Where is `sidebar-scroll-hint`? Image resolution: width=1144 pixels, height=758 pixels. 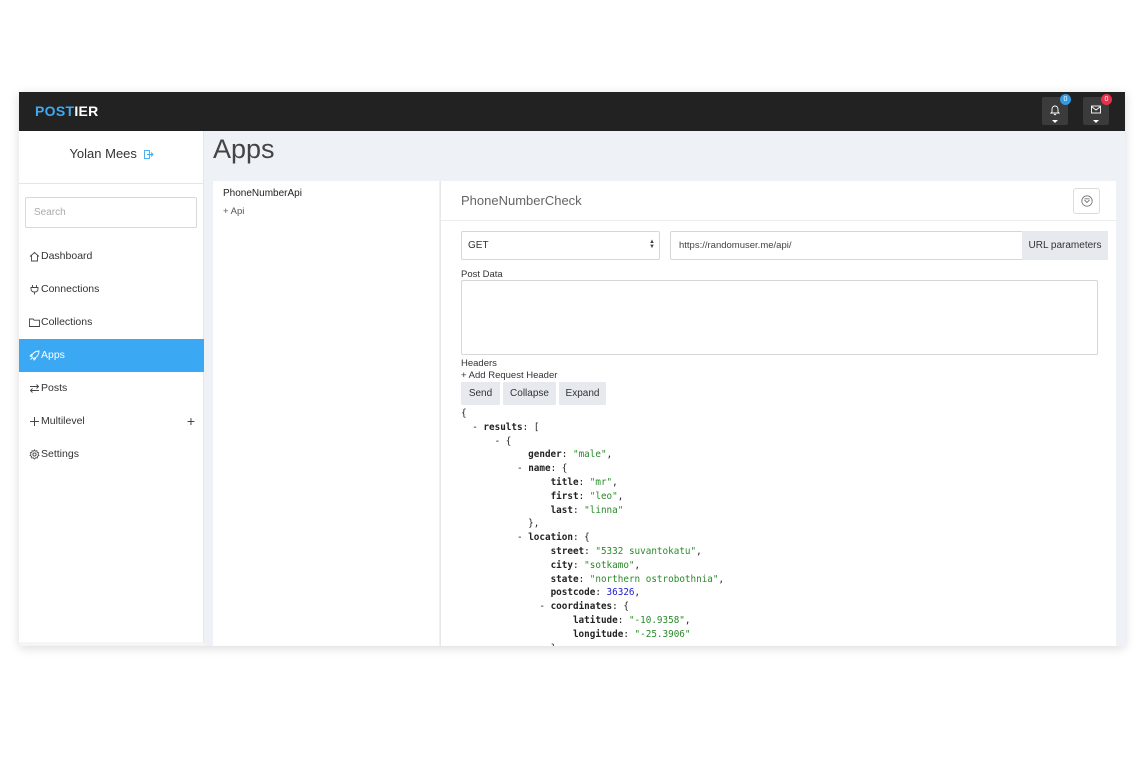 sidebar-scroll-hint is located at coordinates (111, 644).